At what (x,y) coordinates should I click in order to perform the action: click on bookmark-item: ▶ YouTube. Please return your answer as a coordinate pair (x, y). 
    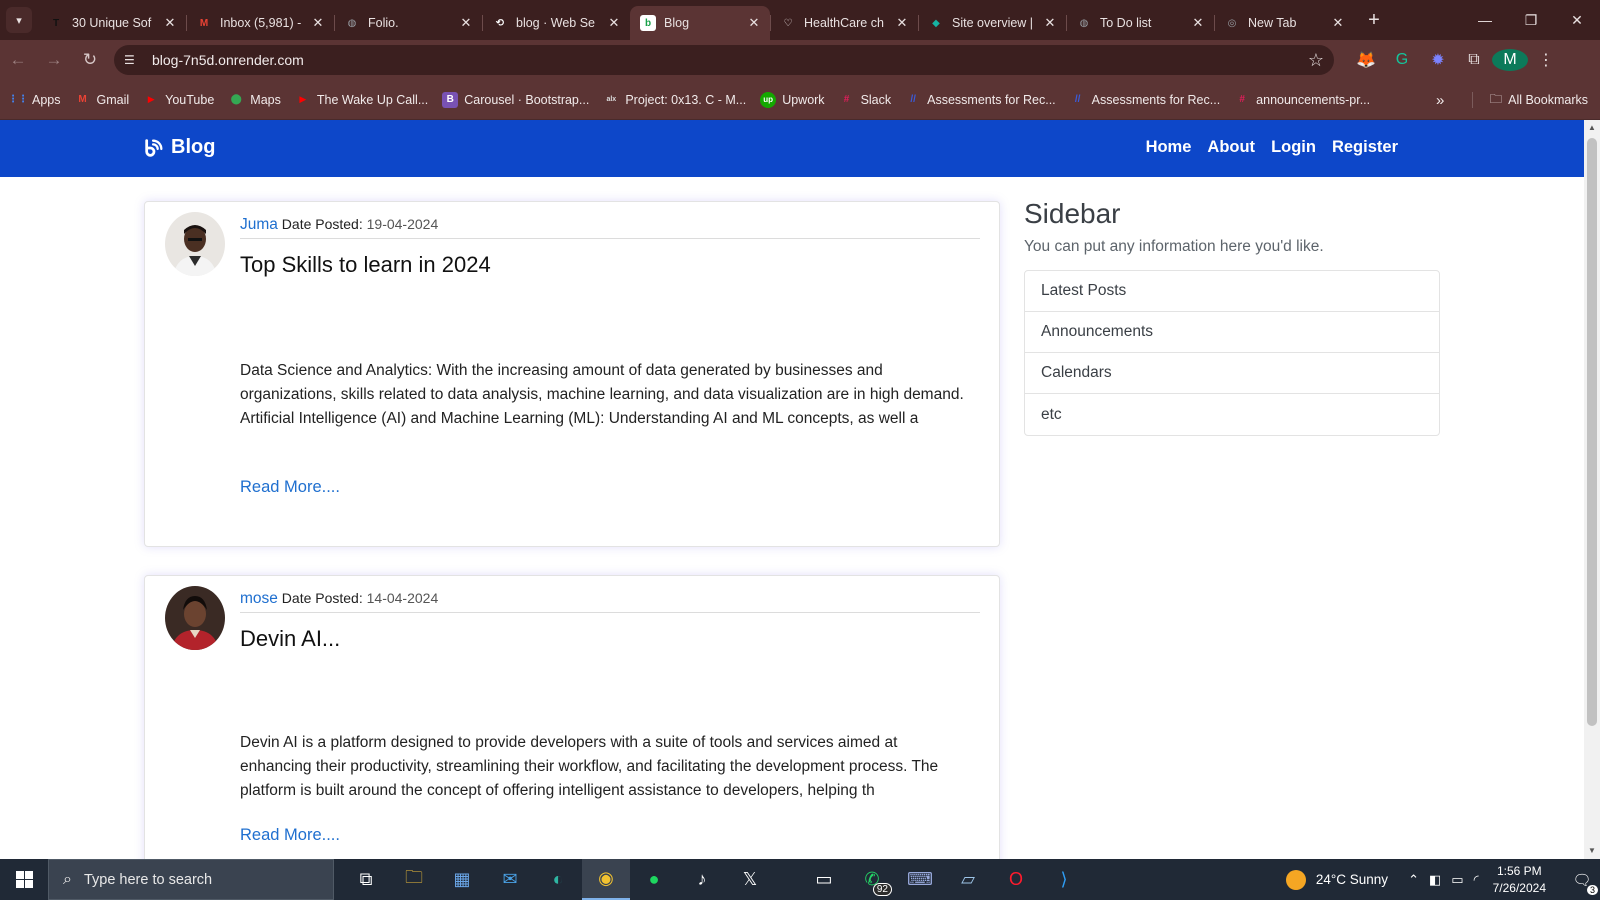
    Looking at the image, I should click on (179, 100).